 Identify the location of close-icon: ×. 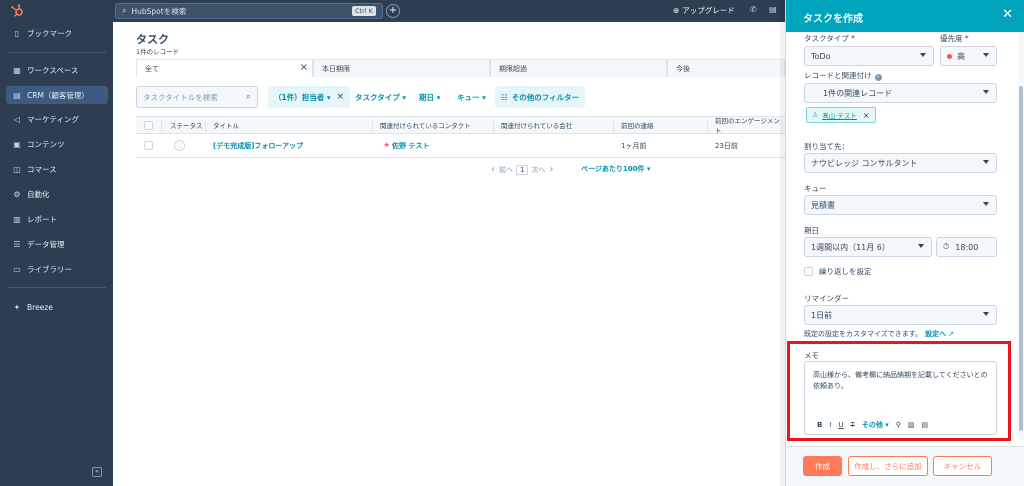
(304, 67).